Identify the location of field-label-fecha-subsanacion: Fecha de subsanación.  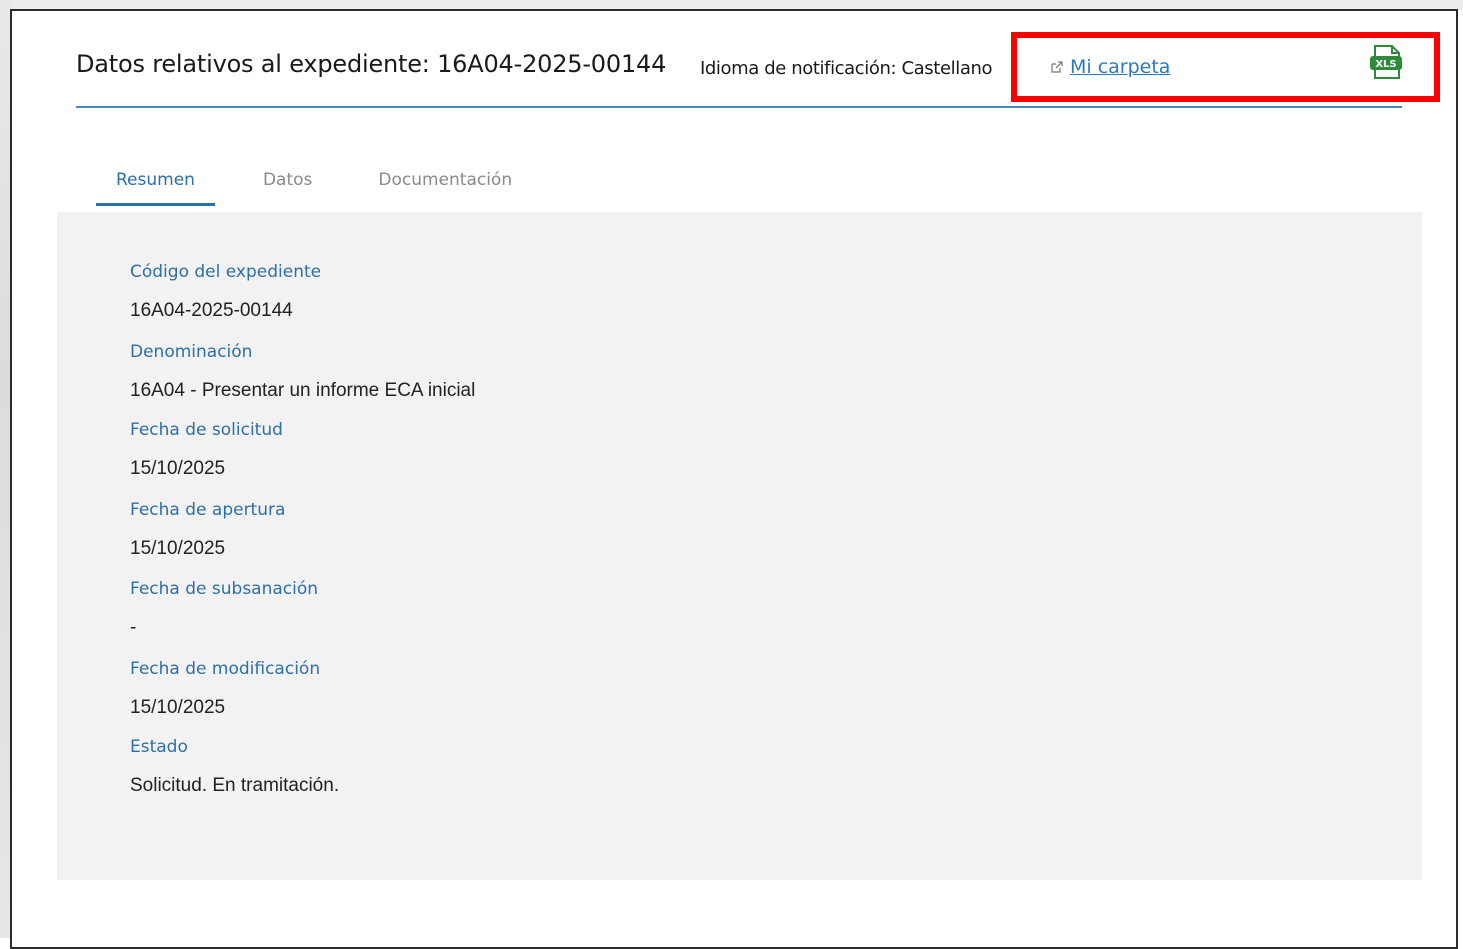
(224, 589).